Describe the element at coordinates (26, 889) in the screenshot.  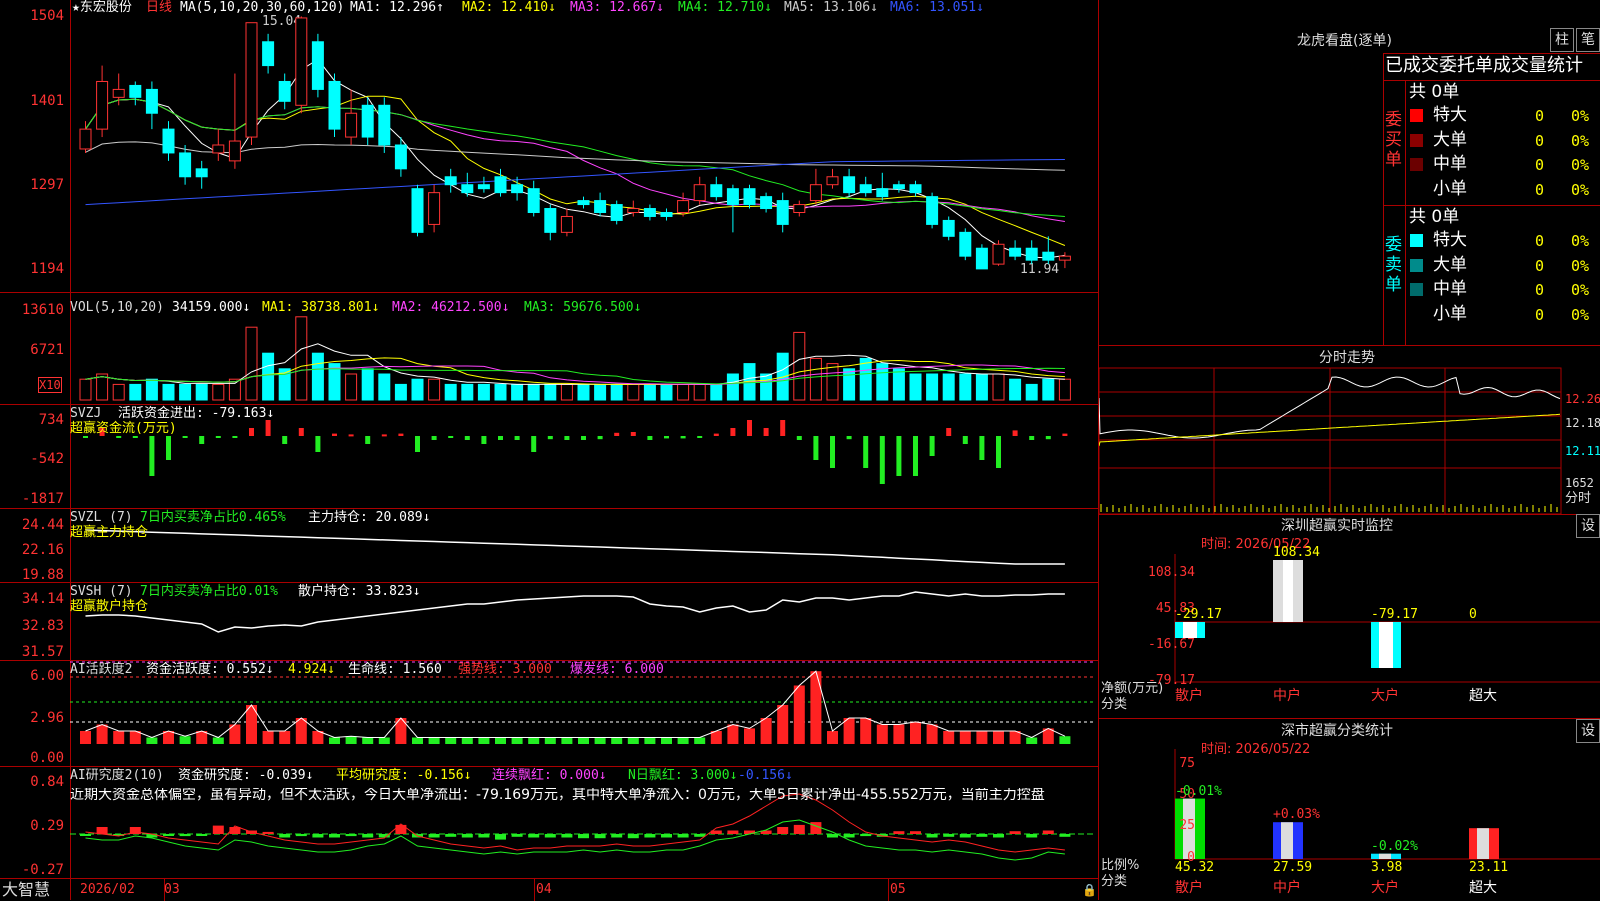
I see `brand-label: 大智慧` at that location.